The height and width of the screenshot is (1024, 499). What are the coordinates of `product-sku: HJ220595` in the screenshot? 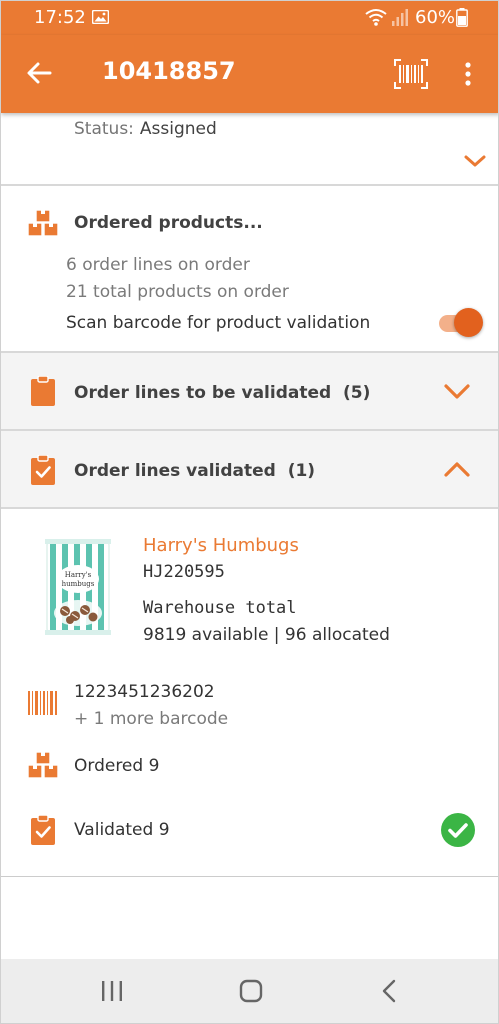 It's located at (184, 572).